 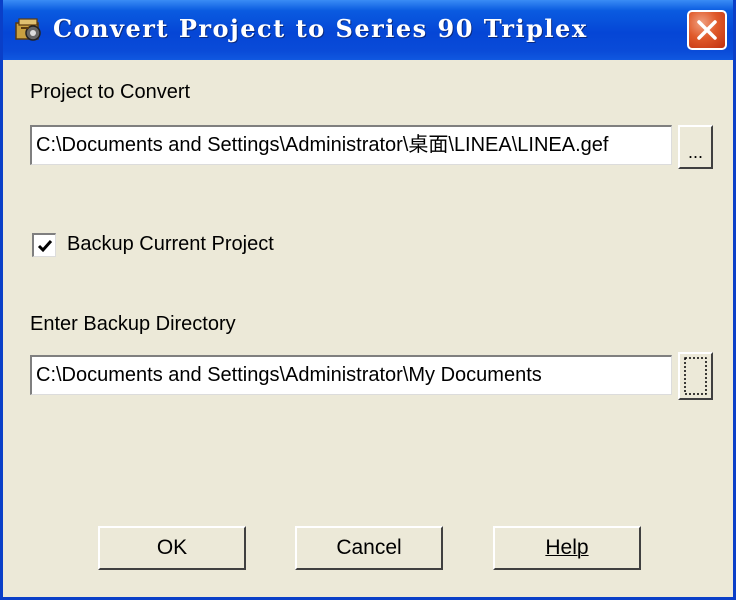 What do you see at coordinates (133, 324) in the screenshot?
I see `backup-dir-label: Enter Backup Directory` at bounding box center [133, 324].